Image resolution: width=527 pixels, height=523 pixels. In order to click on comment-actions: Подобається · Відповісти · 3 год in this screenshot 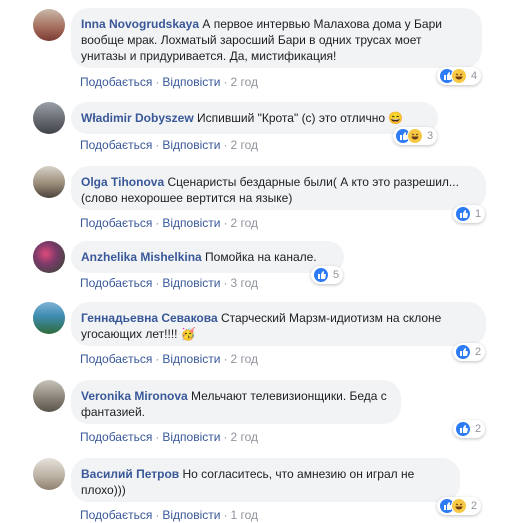, I will do `click(169, 283)`.